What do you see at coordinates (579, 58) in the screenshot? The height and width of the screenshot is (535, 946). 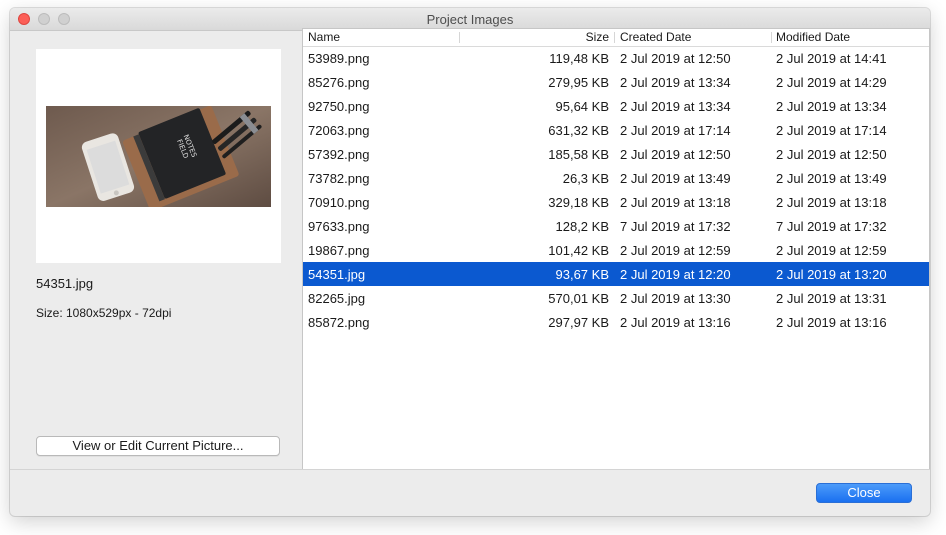 I see `cell-size: 119,48 KB` at bounding box center [579, 58].